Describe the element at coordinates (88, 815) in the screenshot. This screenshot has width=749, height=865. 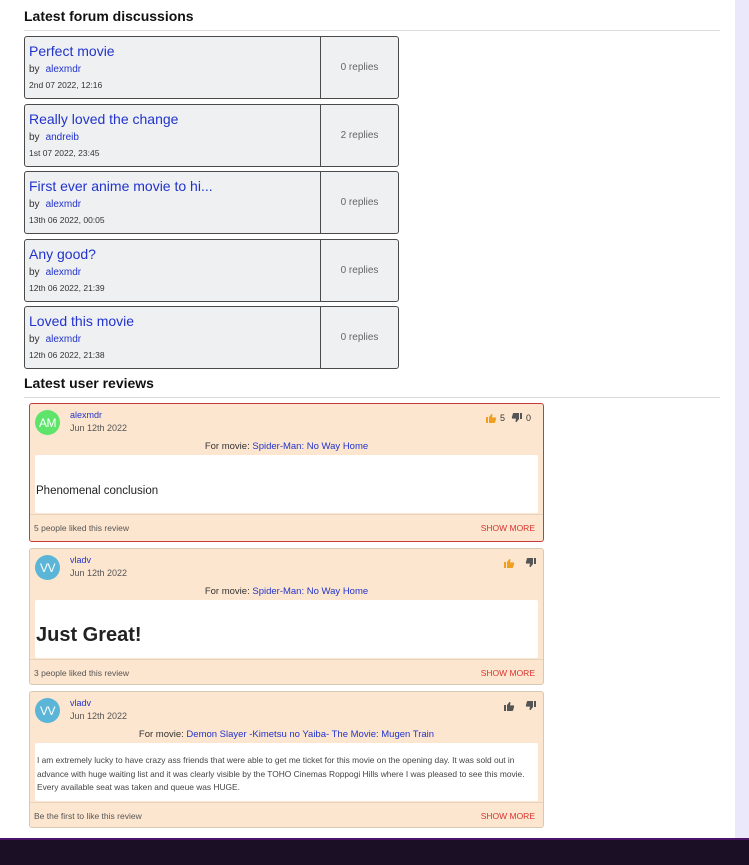
I see `like-summary: Be the first to like this review` at that location.